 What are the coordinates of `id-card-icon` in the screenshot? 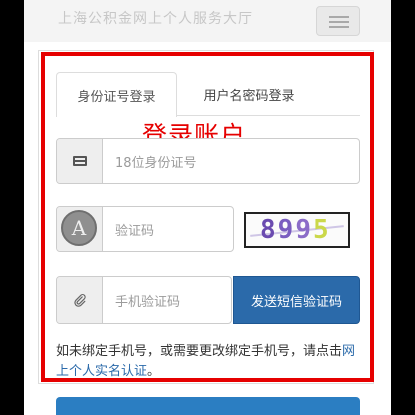 It's located at (79, 161).